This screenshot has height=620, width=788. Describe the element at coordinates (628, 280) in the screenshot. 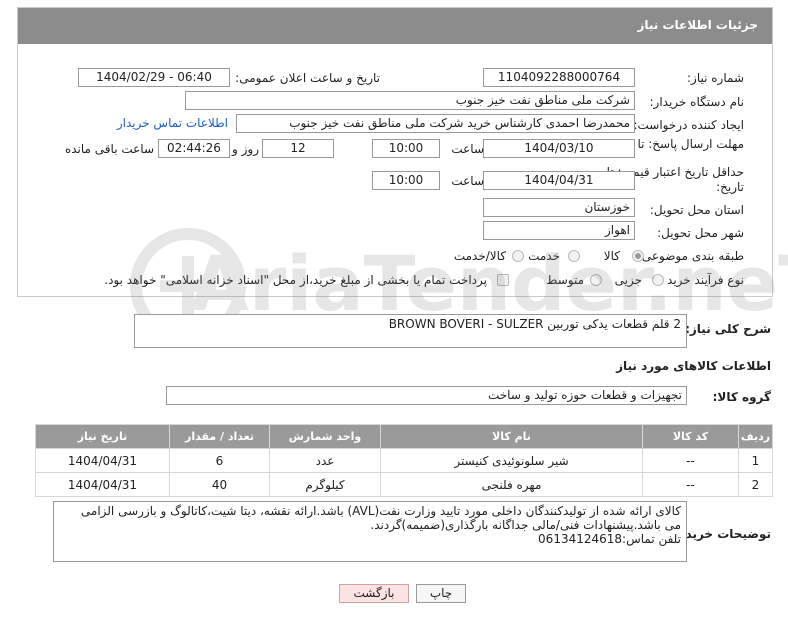

I see `process-minor-label: جزیی` at that location.